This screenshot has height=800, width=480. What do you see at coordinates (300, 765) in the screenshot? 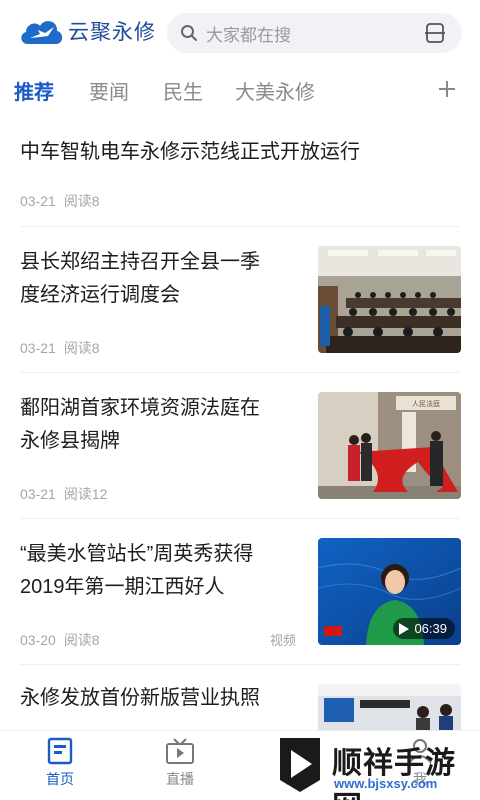
I see `watermark-logo-icon` at bounding box center [300, 765].